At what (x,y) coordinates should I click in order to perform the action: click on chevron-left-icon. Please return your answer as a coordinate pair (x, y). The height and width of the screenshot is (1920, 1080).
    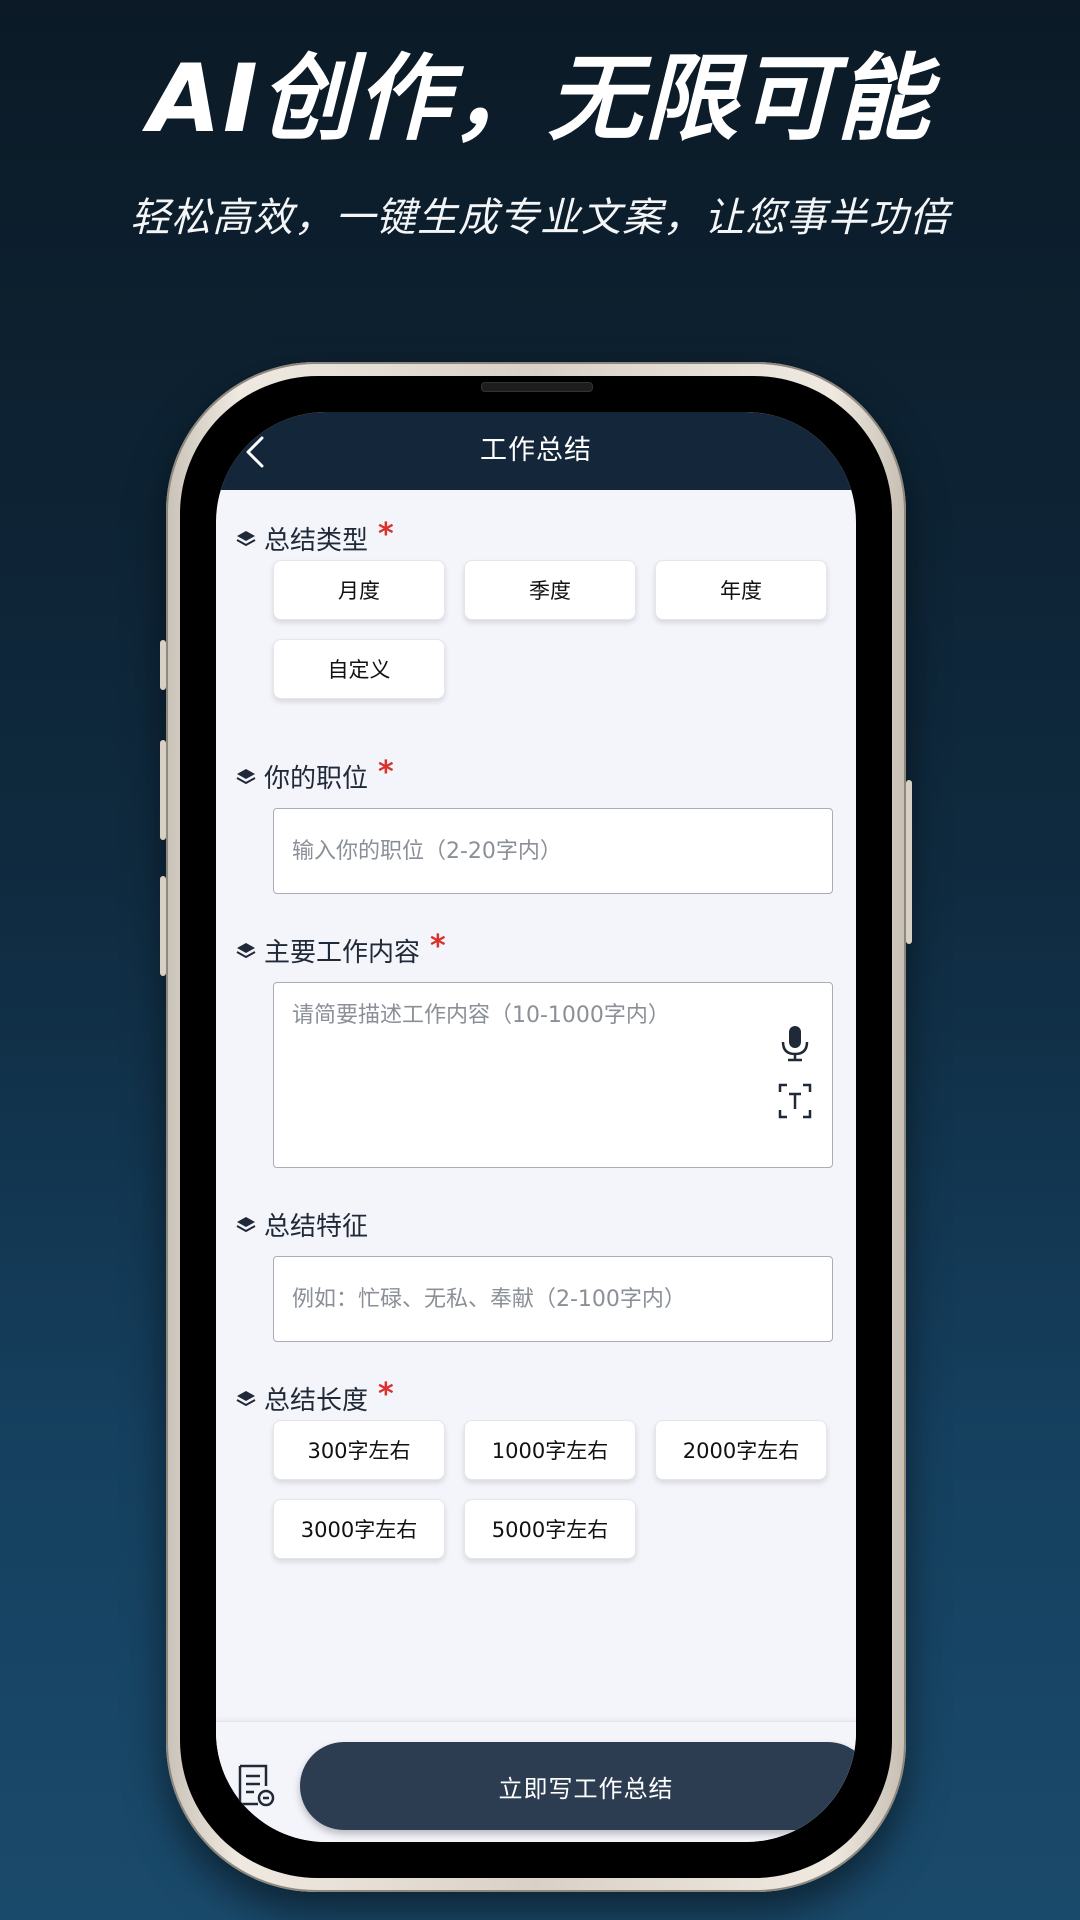
    Looking at the image, I should click on (256, 452).